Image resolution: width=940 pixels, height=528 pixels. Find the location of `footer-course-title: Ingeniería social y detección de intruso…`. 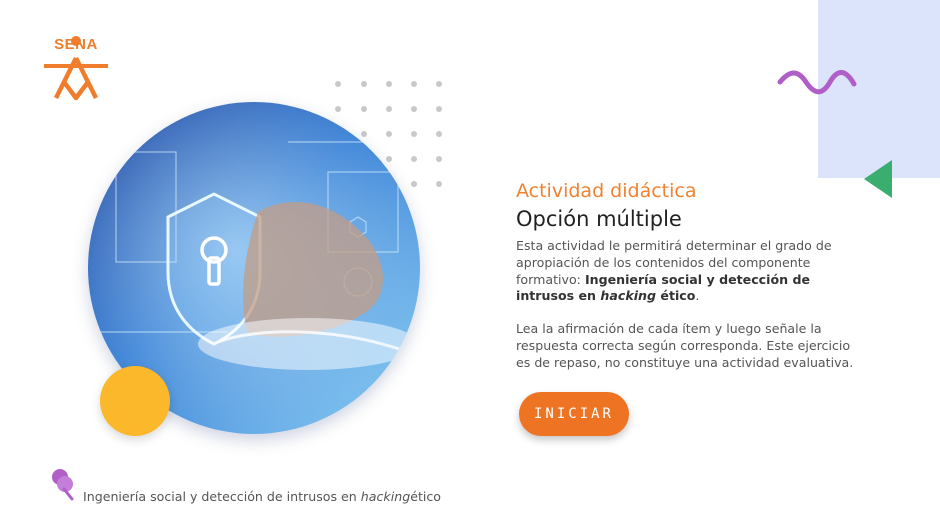

footer-course-title: Ingeniería social y detección de intruso… is located at coordinates (262, 496).